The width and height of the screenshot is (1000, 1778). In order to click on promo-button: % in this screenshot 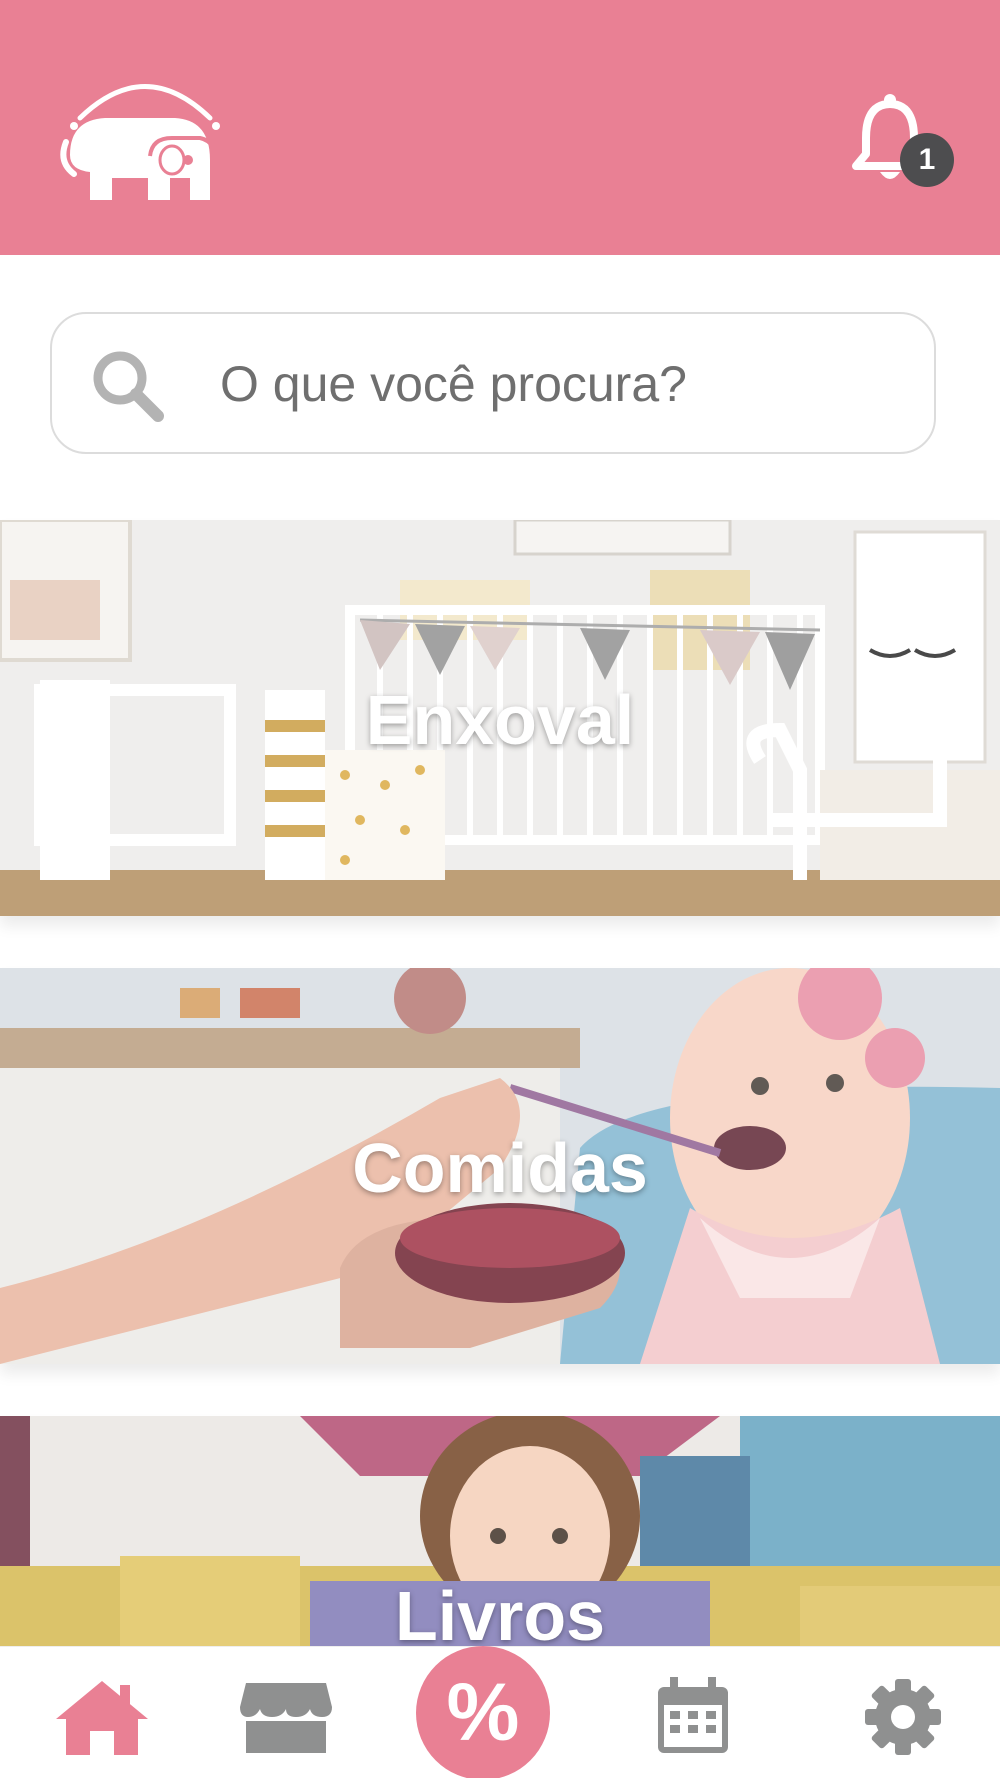, I will do `click(483, 1712)`.